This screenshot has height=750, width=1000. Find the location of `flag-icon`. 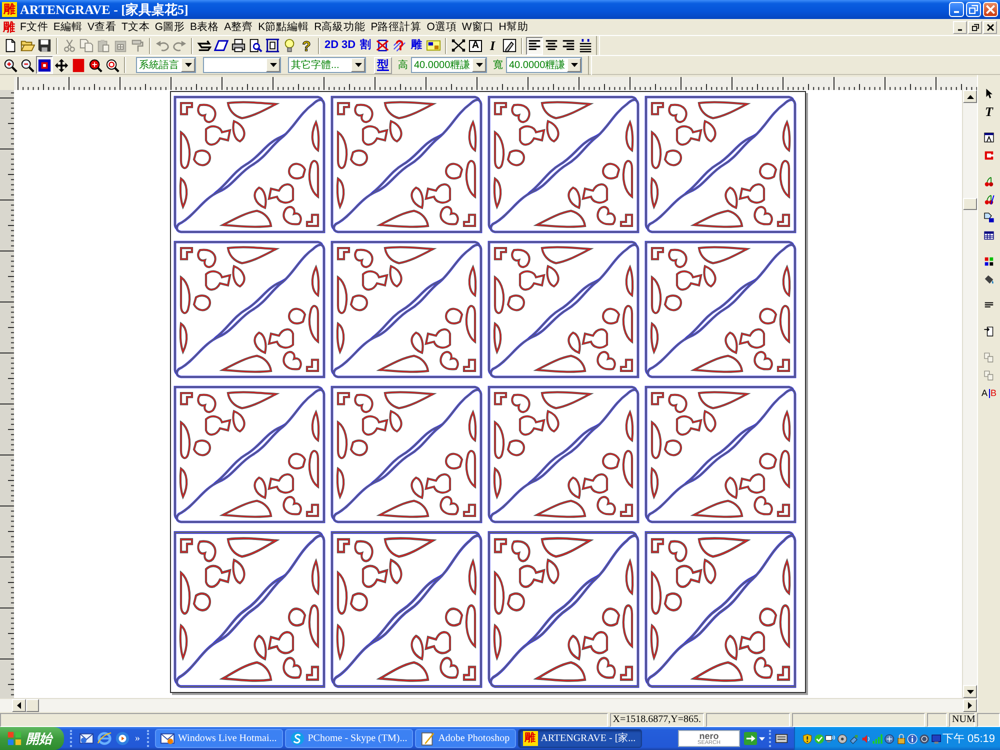

flag-icon is located at coordinates (14, 738).